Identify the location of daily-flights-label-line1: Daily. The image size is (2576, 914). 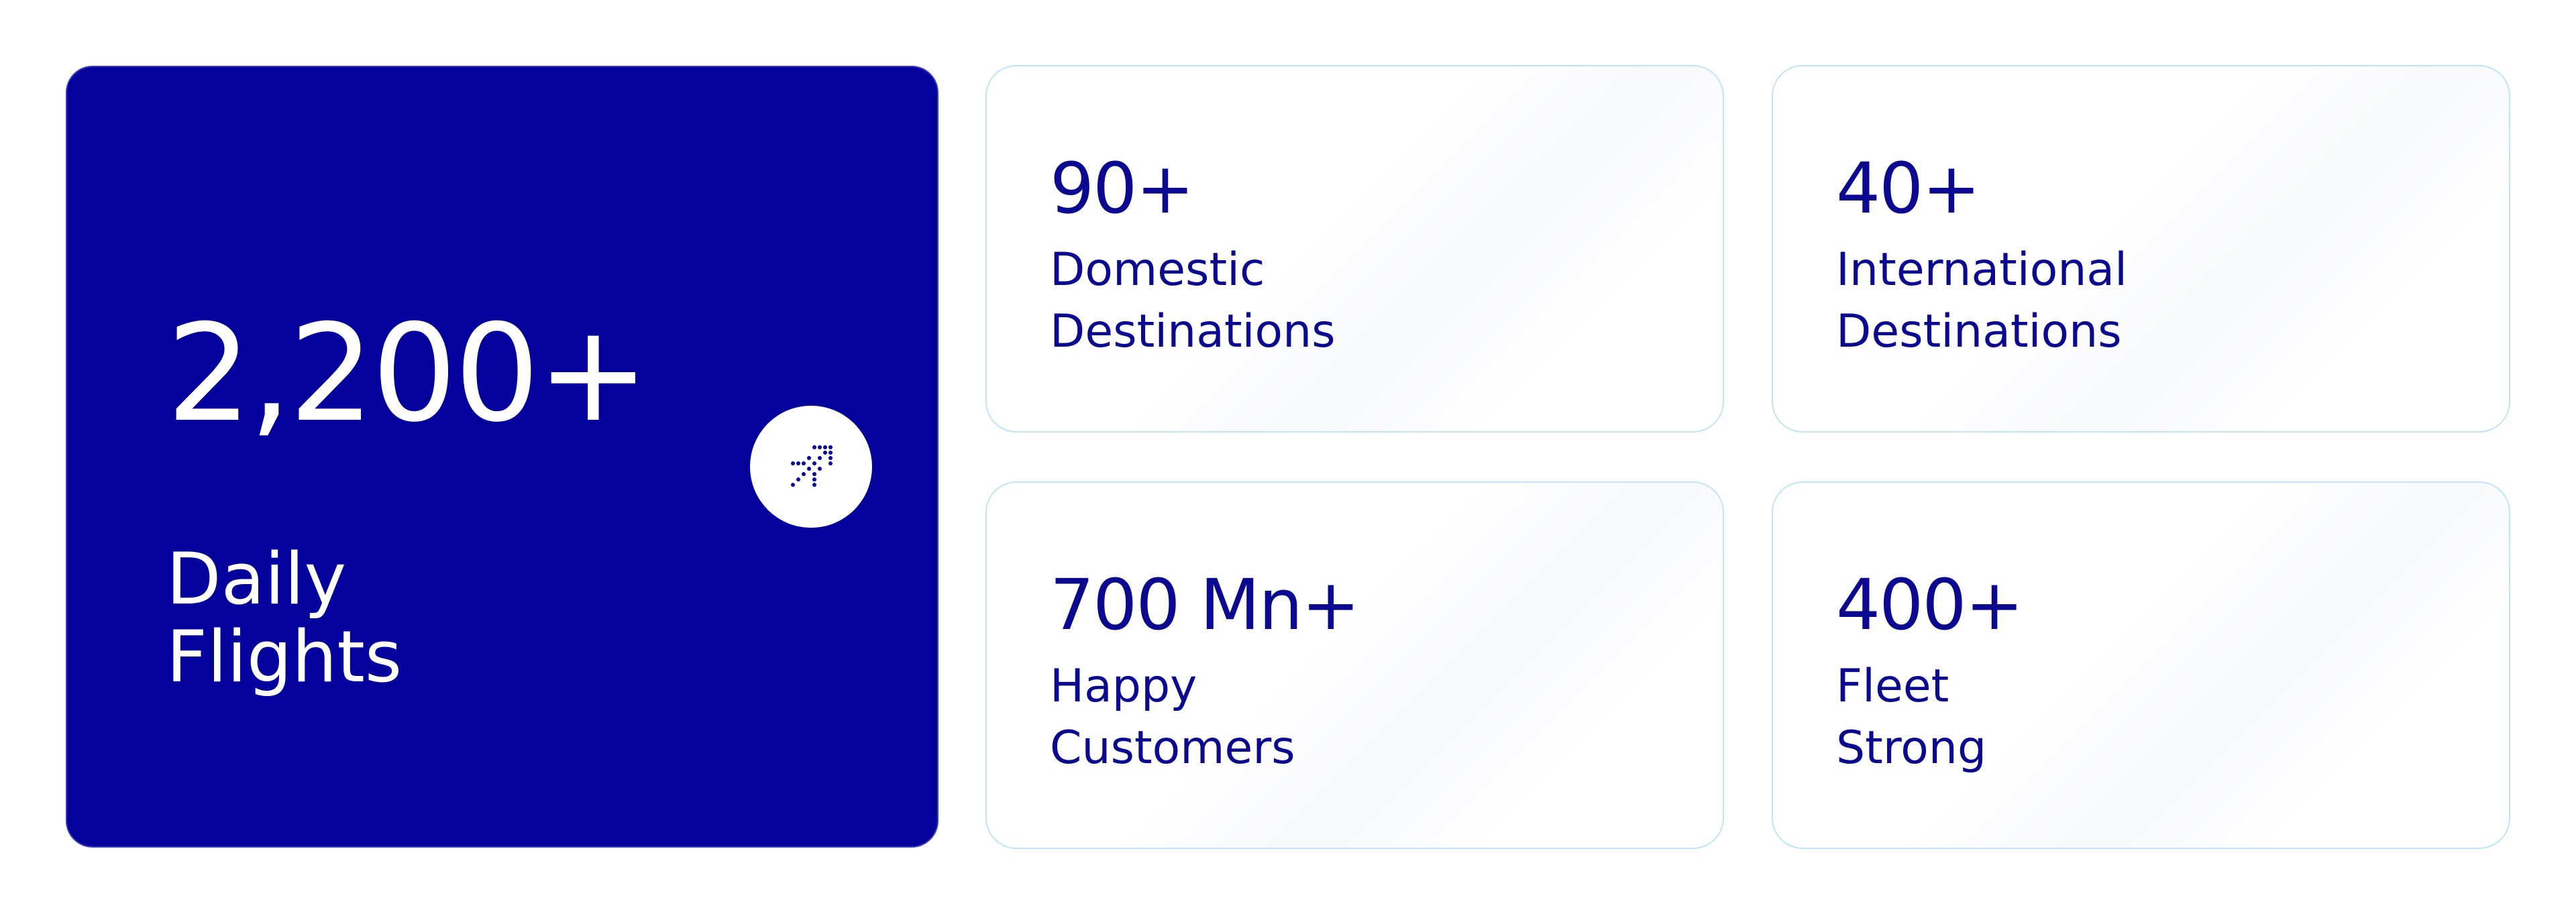
(256, 579).